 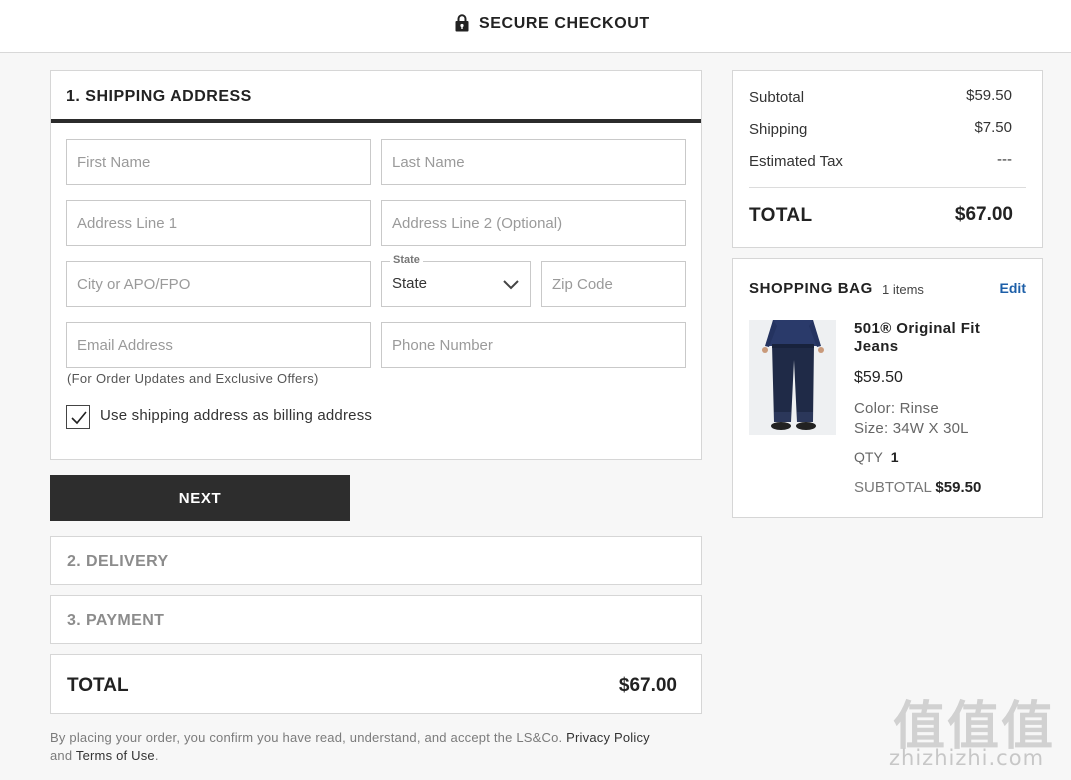 I want to click on address-line-1-field, so click(x=218, y=223).